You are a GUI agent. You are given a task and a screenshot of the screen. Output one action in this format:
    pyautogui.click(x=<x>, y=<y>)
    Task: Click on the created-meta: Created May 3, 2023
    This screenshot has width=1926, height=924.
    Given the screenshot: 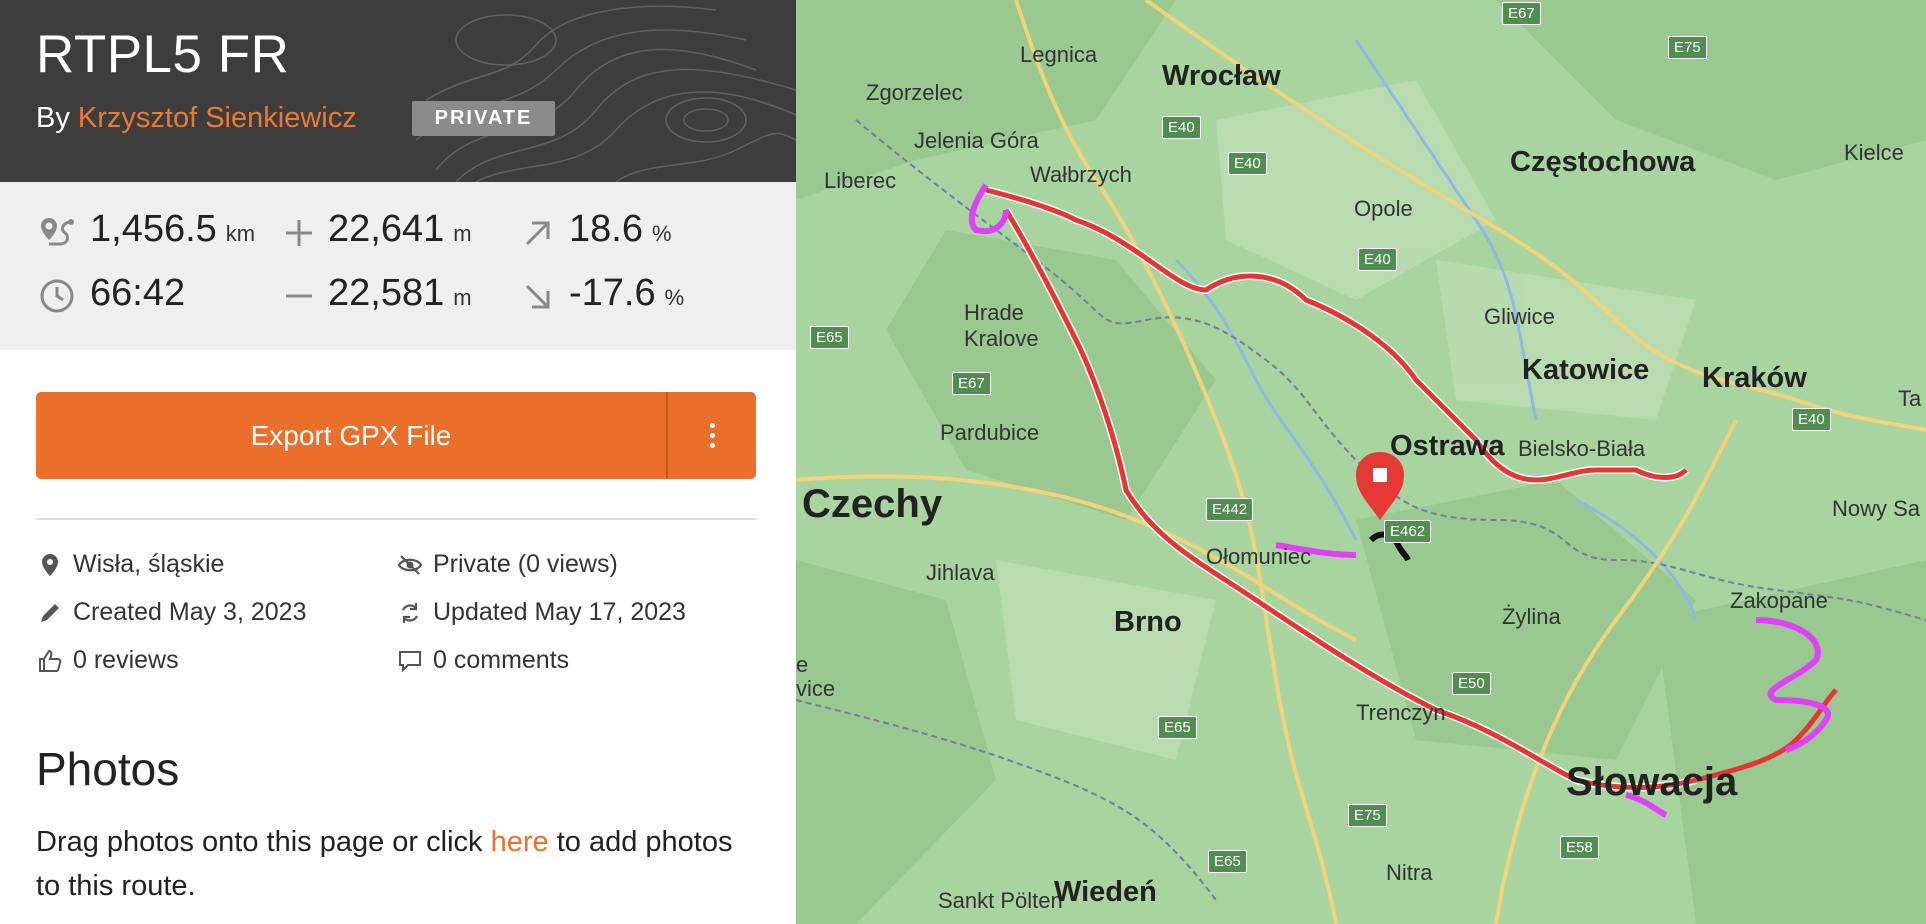 What is the action you would take?
    pyautogui.click(x=171, y=612)
    